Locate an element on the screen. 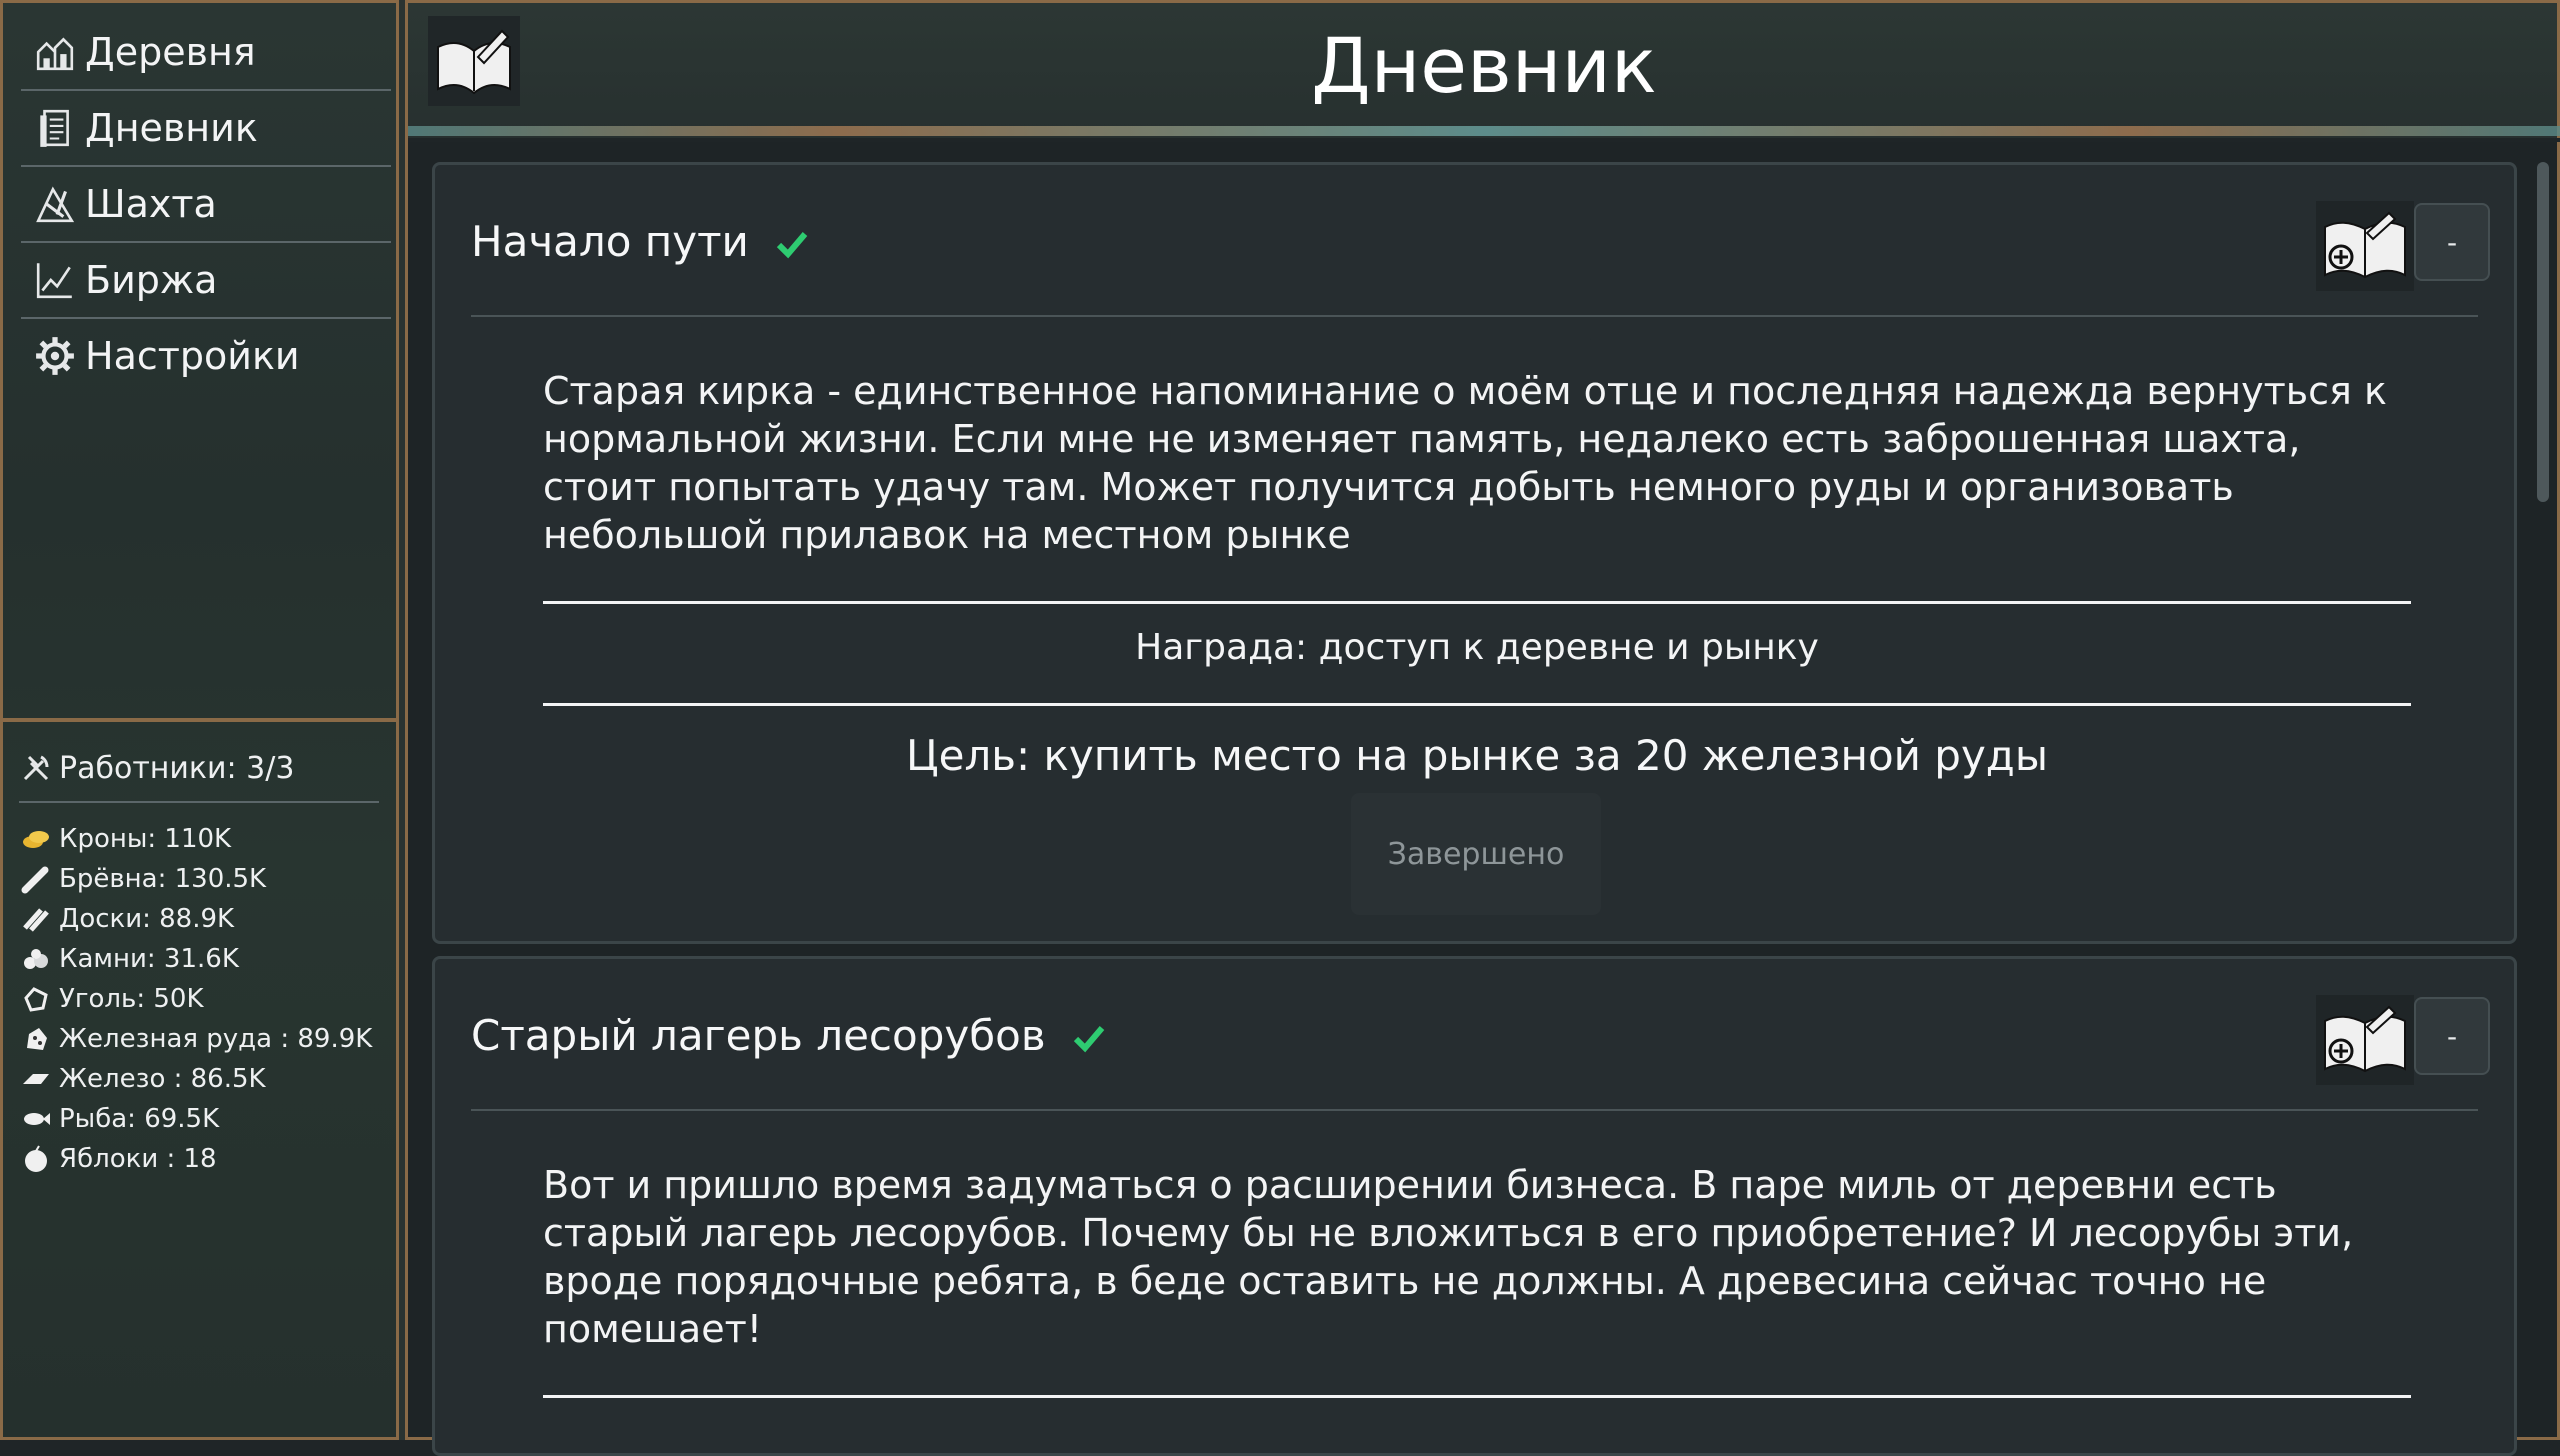  completed-button: Завершено is located at coordinates (1476, 854).